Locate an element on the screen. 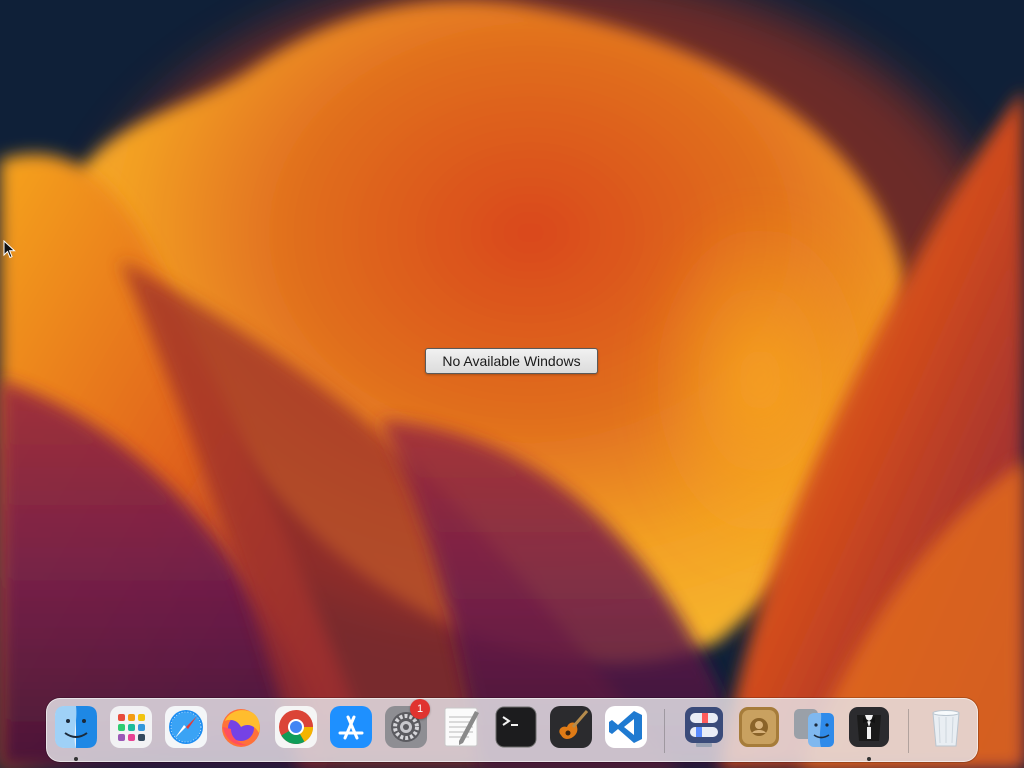 The image size is (1024, 768). dock-item-chrome is located at coordinates (296, 727).